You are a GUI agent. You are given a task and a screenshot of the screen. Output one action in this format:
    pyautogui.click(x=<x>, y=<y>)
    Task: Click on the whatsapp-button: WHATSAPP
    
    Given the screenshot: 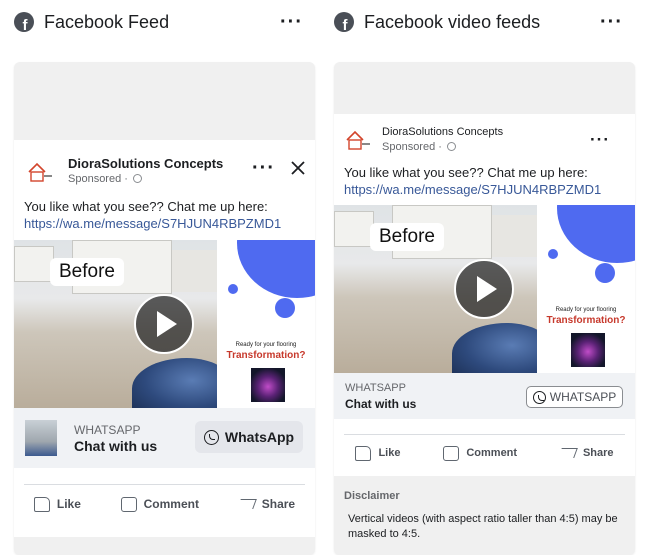 What is the action you would take?
    pyautogui.click(x=574, y=397)
    